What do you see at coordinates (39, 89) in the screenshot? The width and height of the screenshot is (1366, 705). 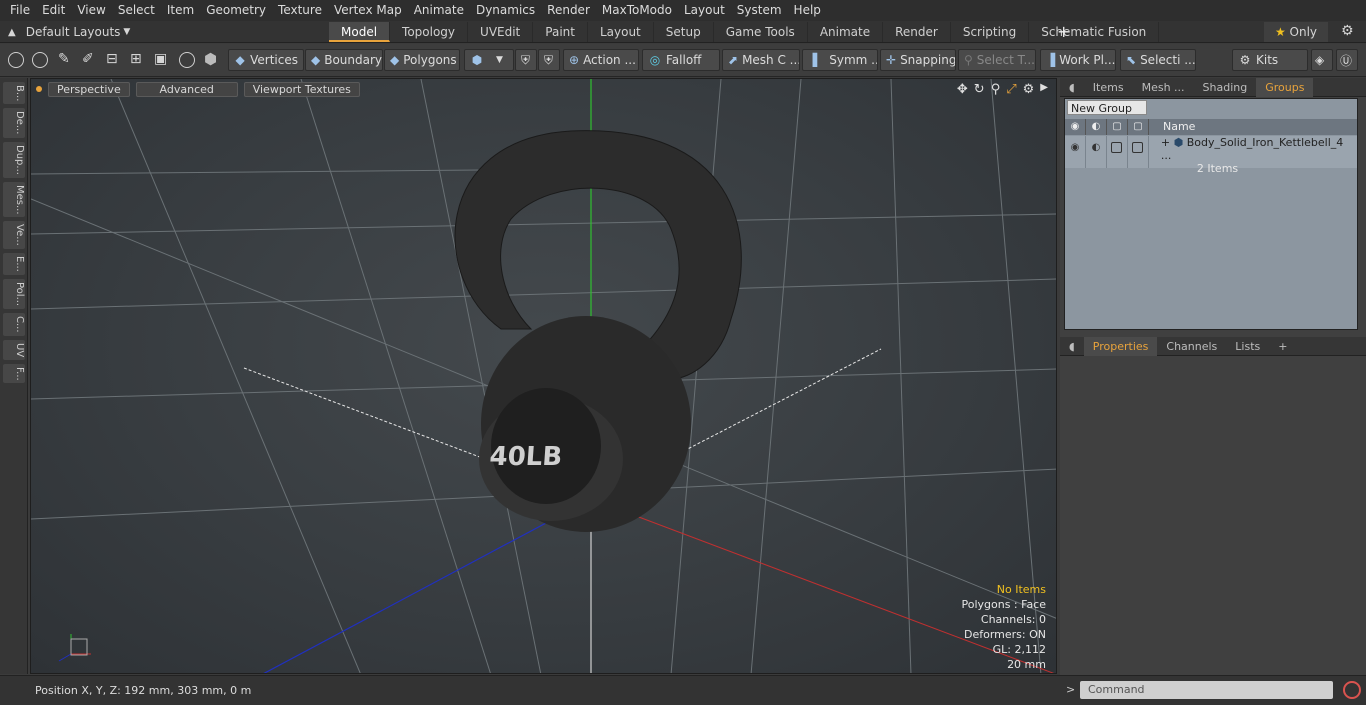 I see `viewport-dot-icon` at bounding box center [39, 89].